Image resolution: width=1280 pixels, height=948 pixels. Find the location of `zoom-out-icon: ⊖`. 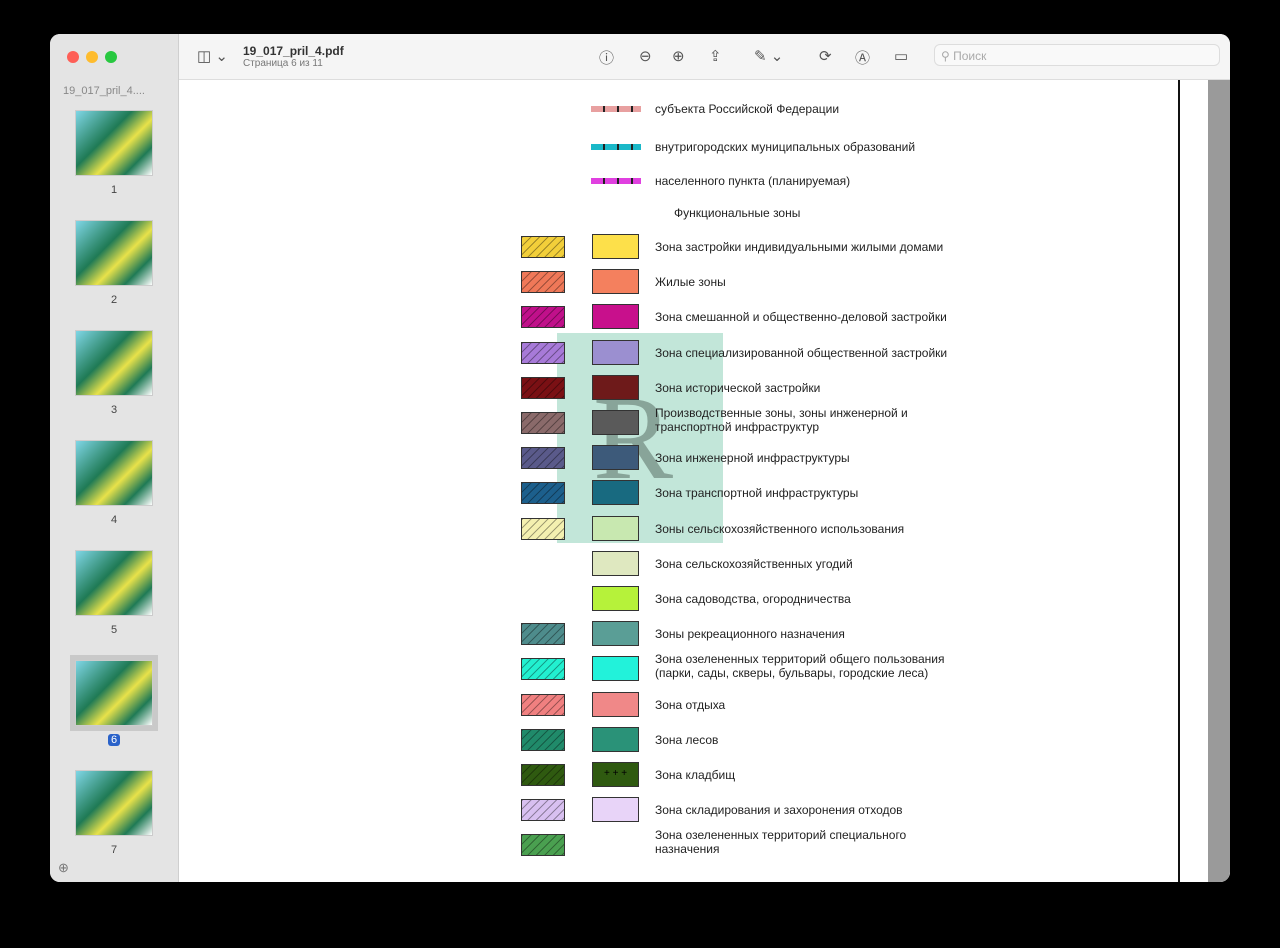

zoom-out-icon: ⊖ is located at coordinates (645, 56).